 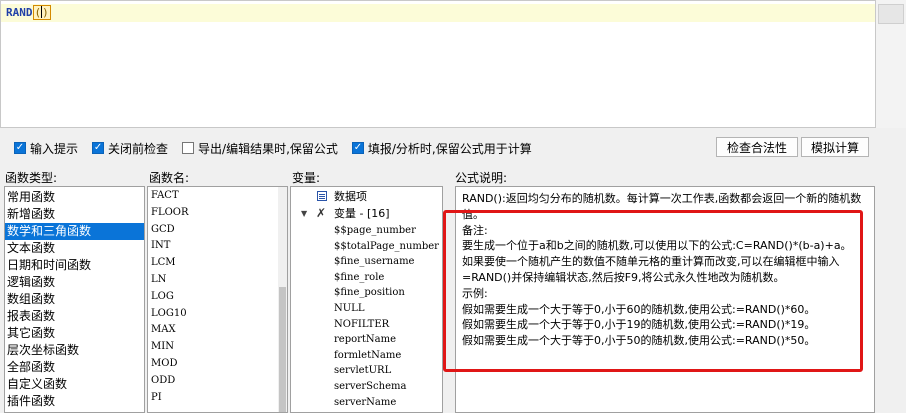 What do you see at coordinates (367, 356) in the screenshot?
I see `variable-item: formletName` at bounding box center [367, 356].